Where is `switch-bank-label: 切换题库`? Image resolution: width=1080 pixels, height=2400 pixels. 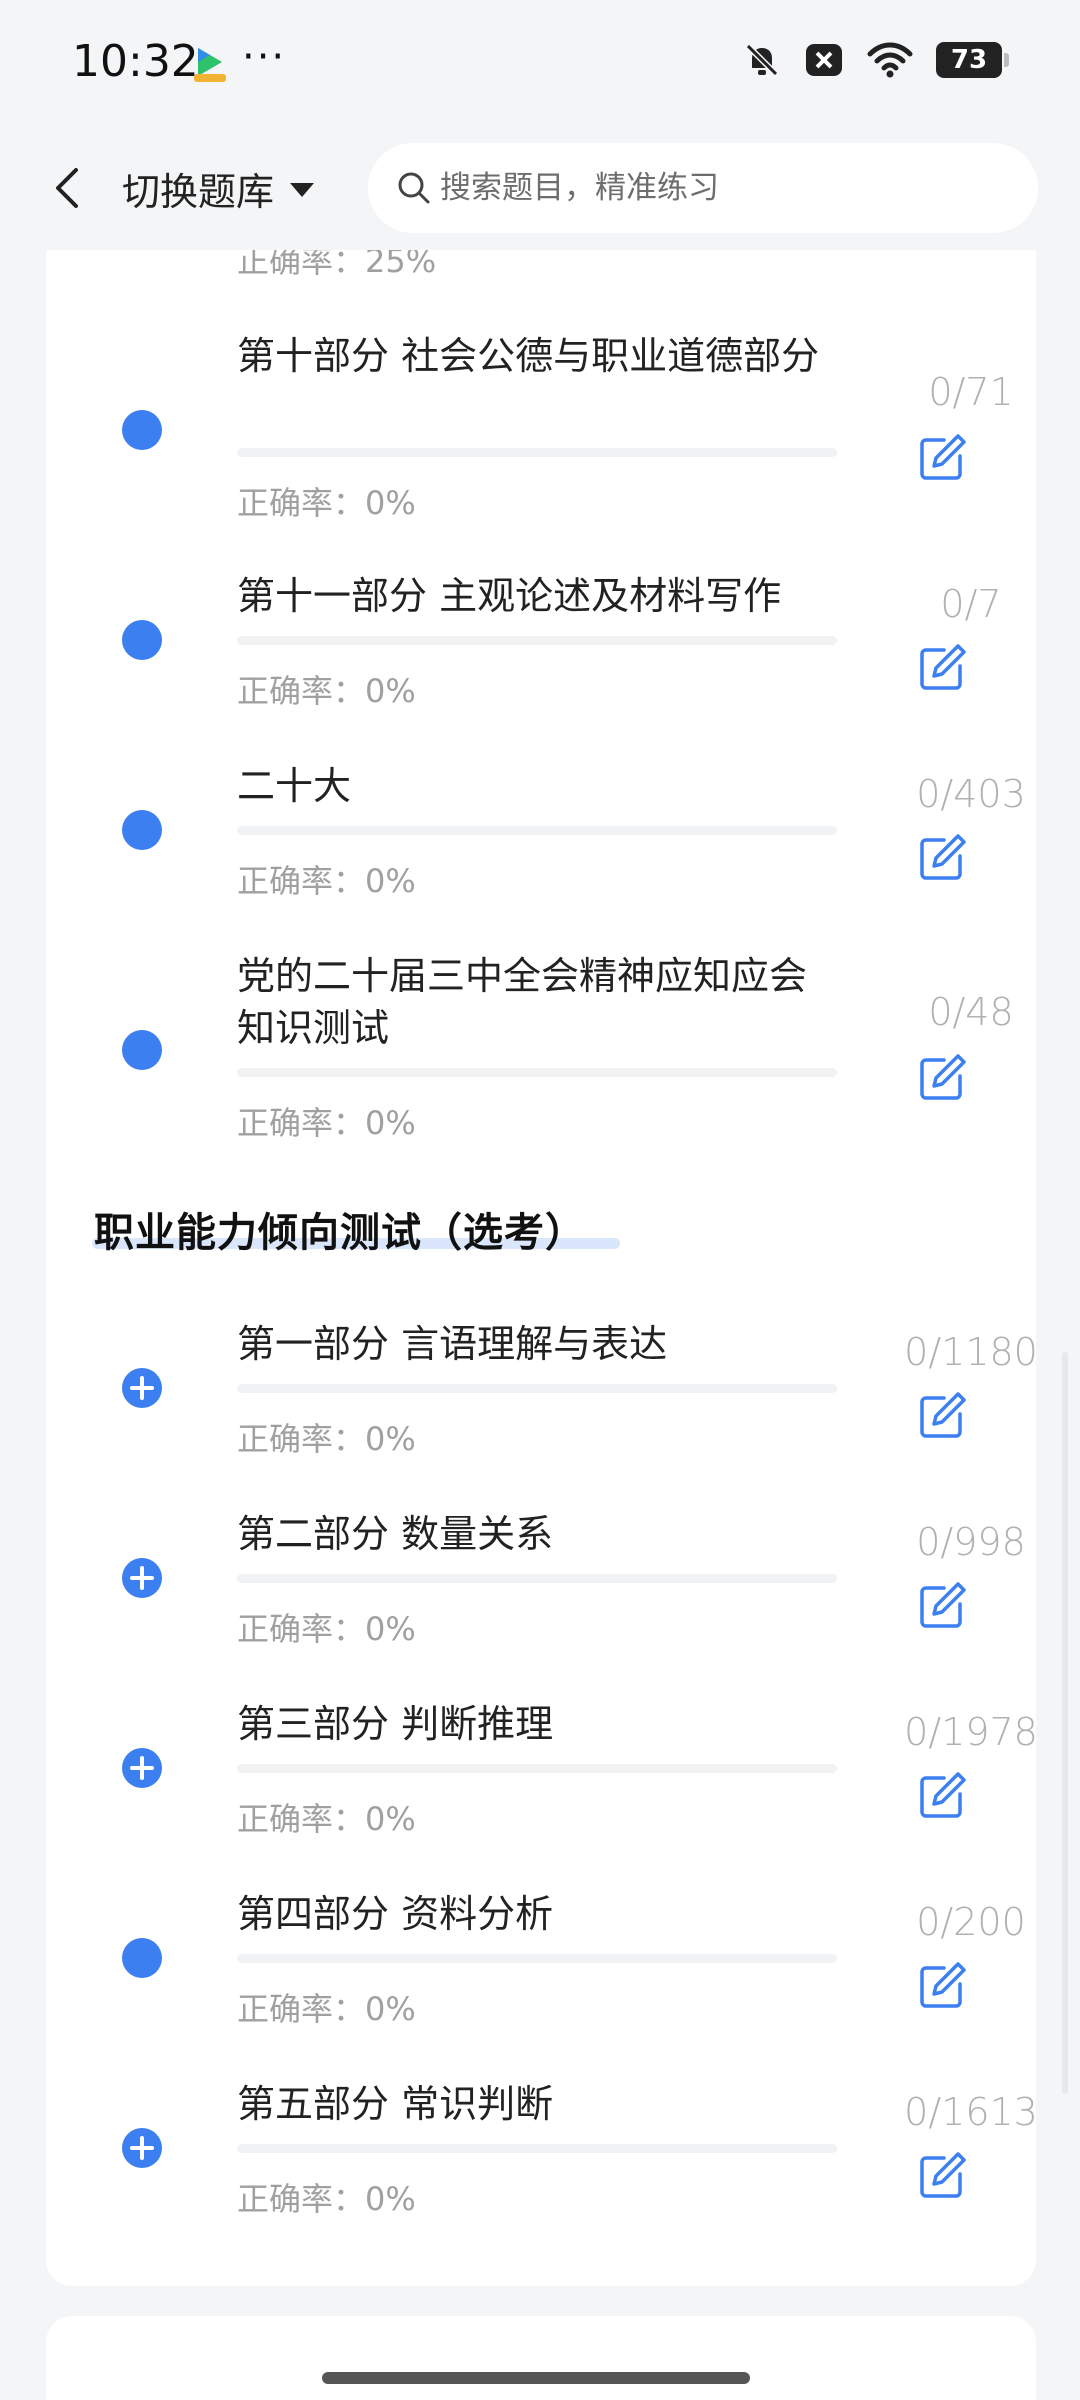
switch-bank-label: 切换题库 is located at coordinates (198, 192).